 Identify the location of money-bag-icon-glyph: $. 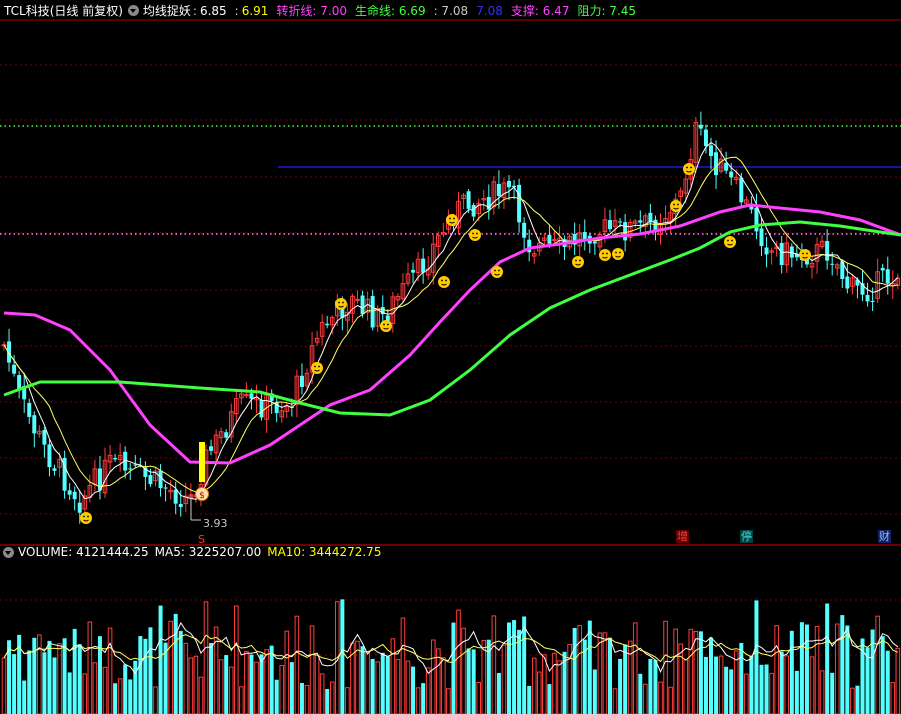
(202, 496).